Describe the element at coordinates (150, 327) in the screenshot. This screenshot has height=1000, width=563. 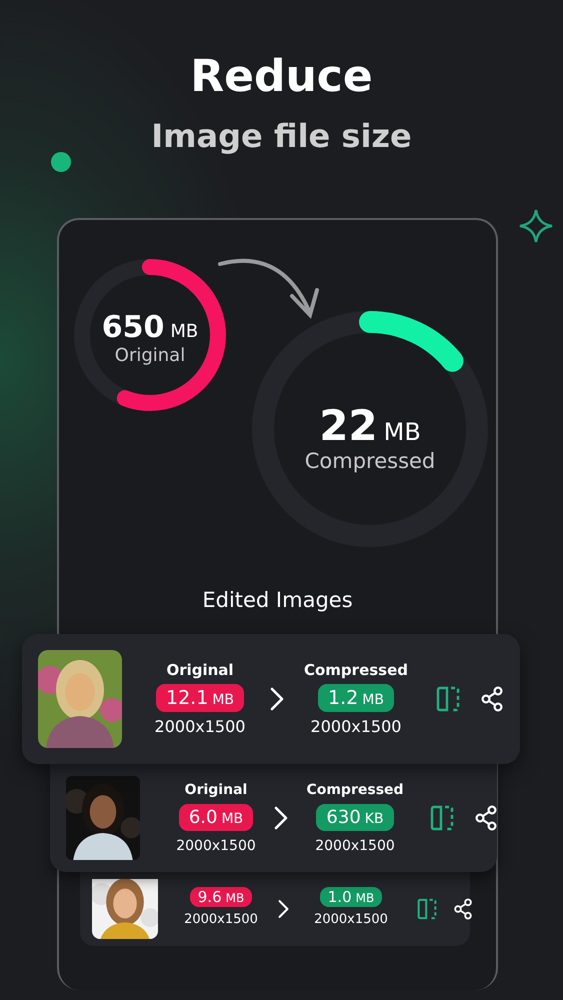
I see `original-size: 650 MB` at that location.